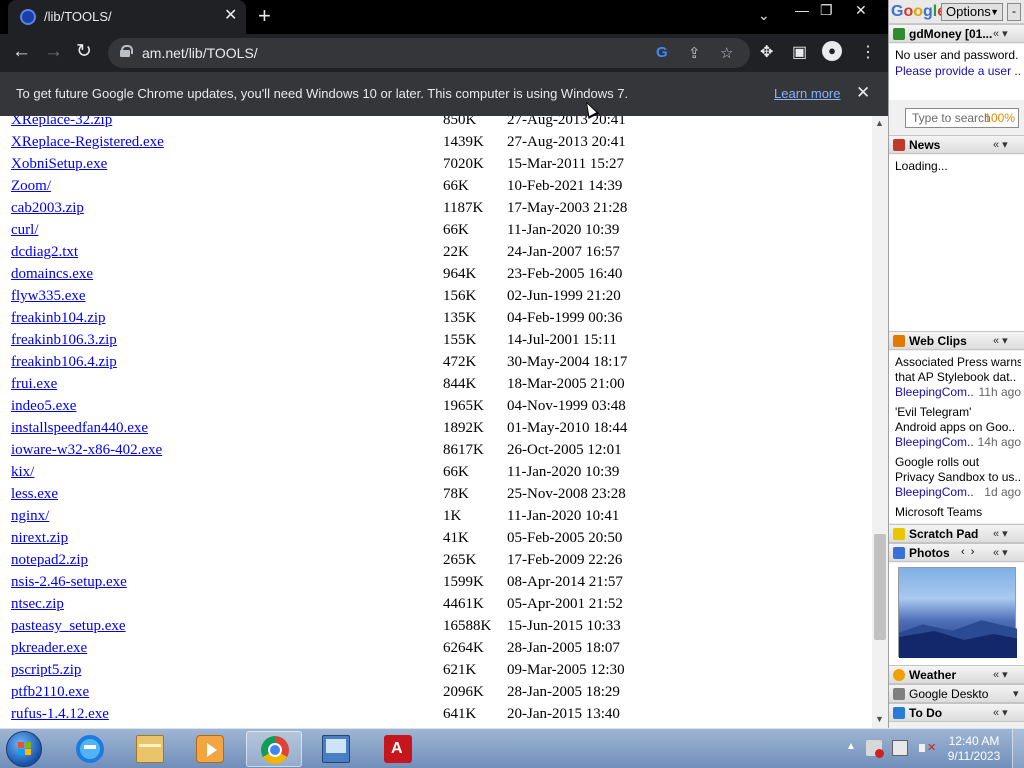  Describe the element at coordinates (880, 587) in the screenshot. I see `scroll-thumb` at that location.